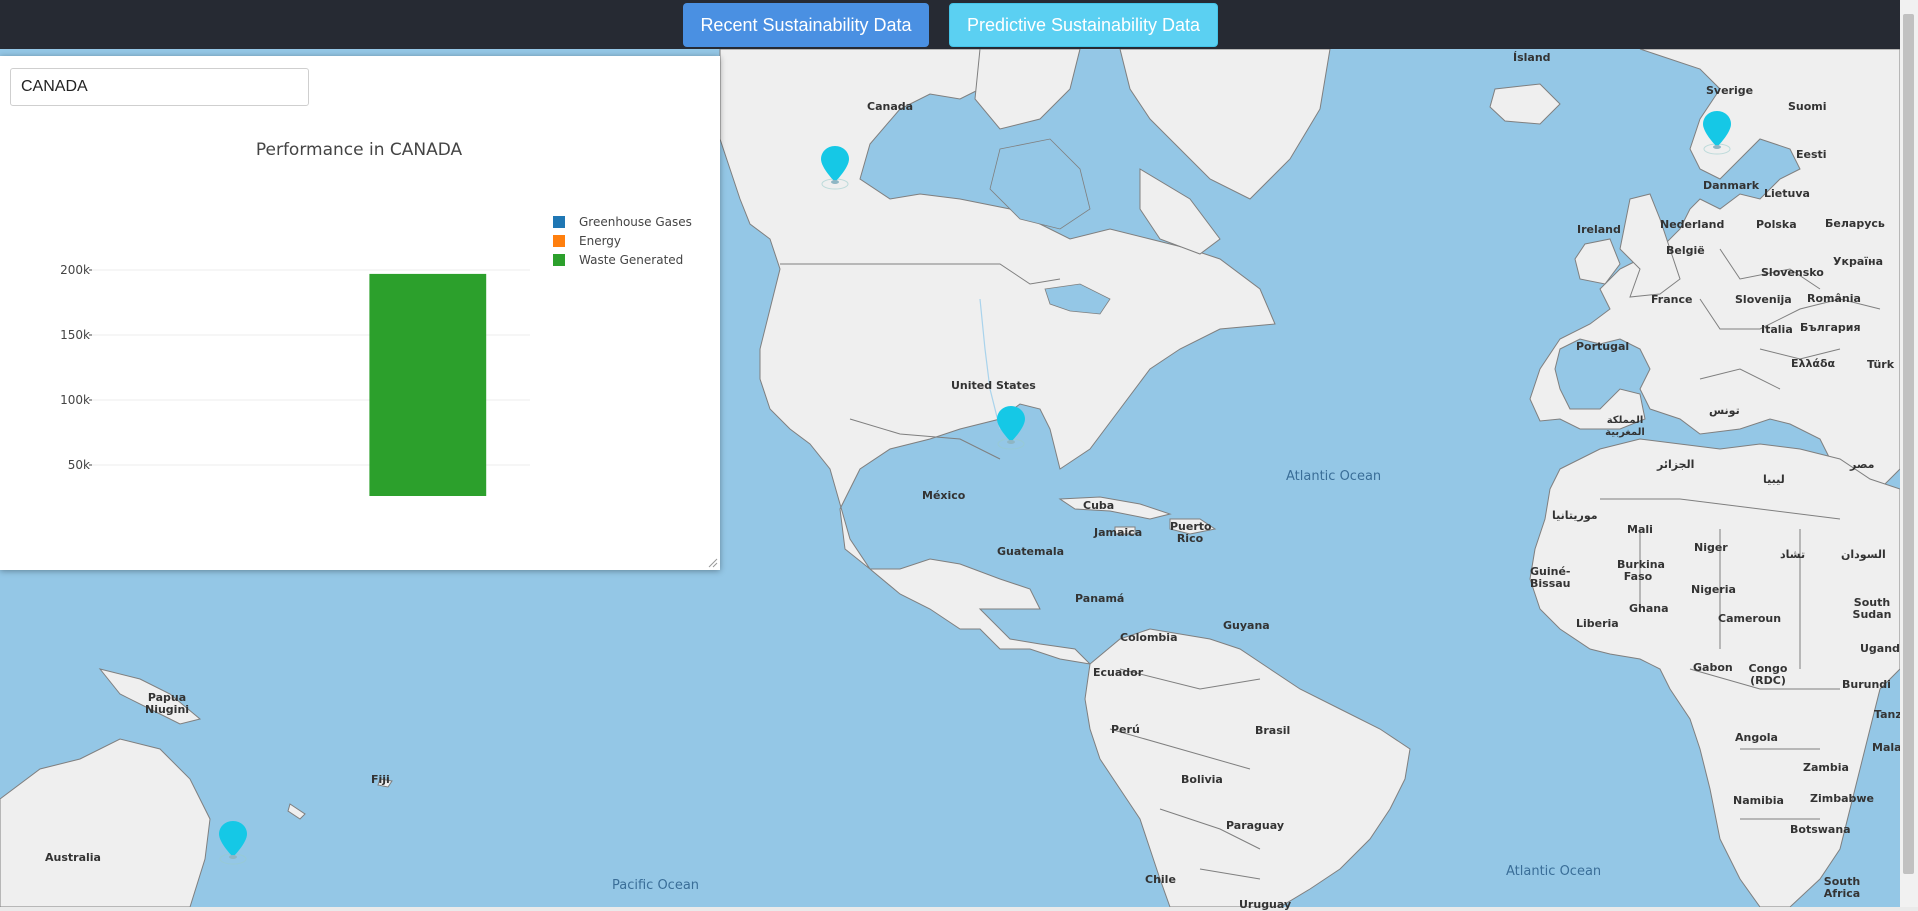 This screenshot has width=1918, height=911. I want to click on predictive-sustainability-data-button: Predictive Sustainability Data, so click(1083, 25).